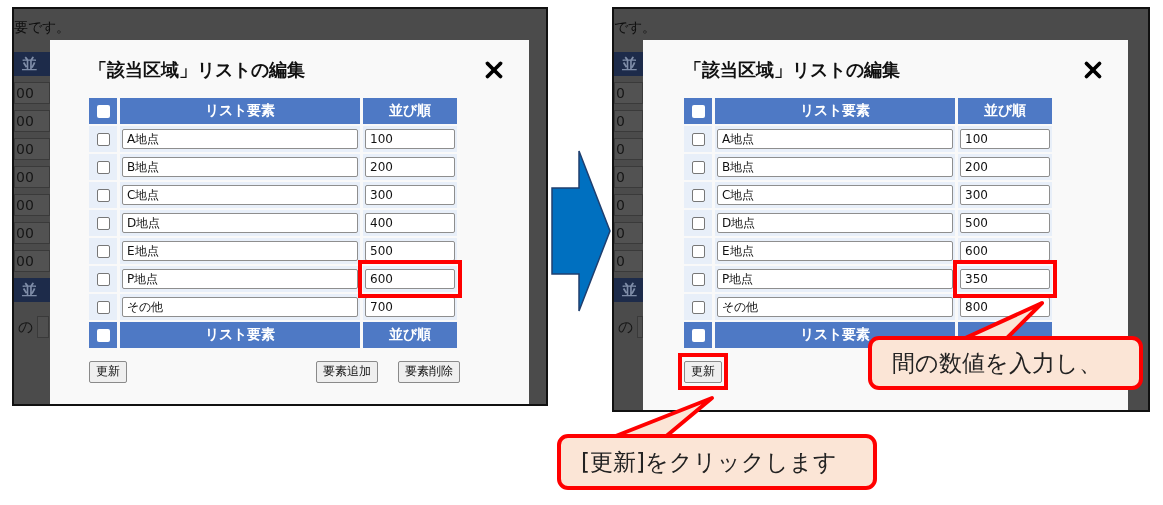 The width and height of the screenshot is (1163, 505). I want to click on right-arrow-icon, so click(581, 231).